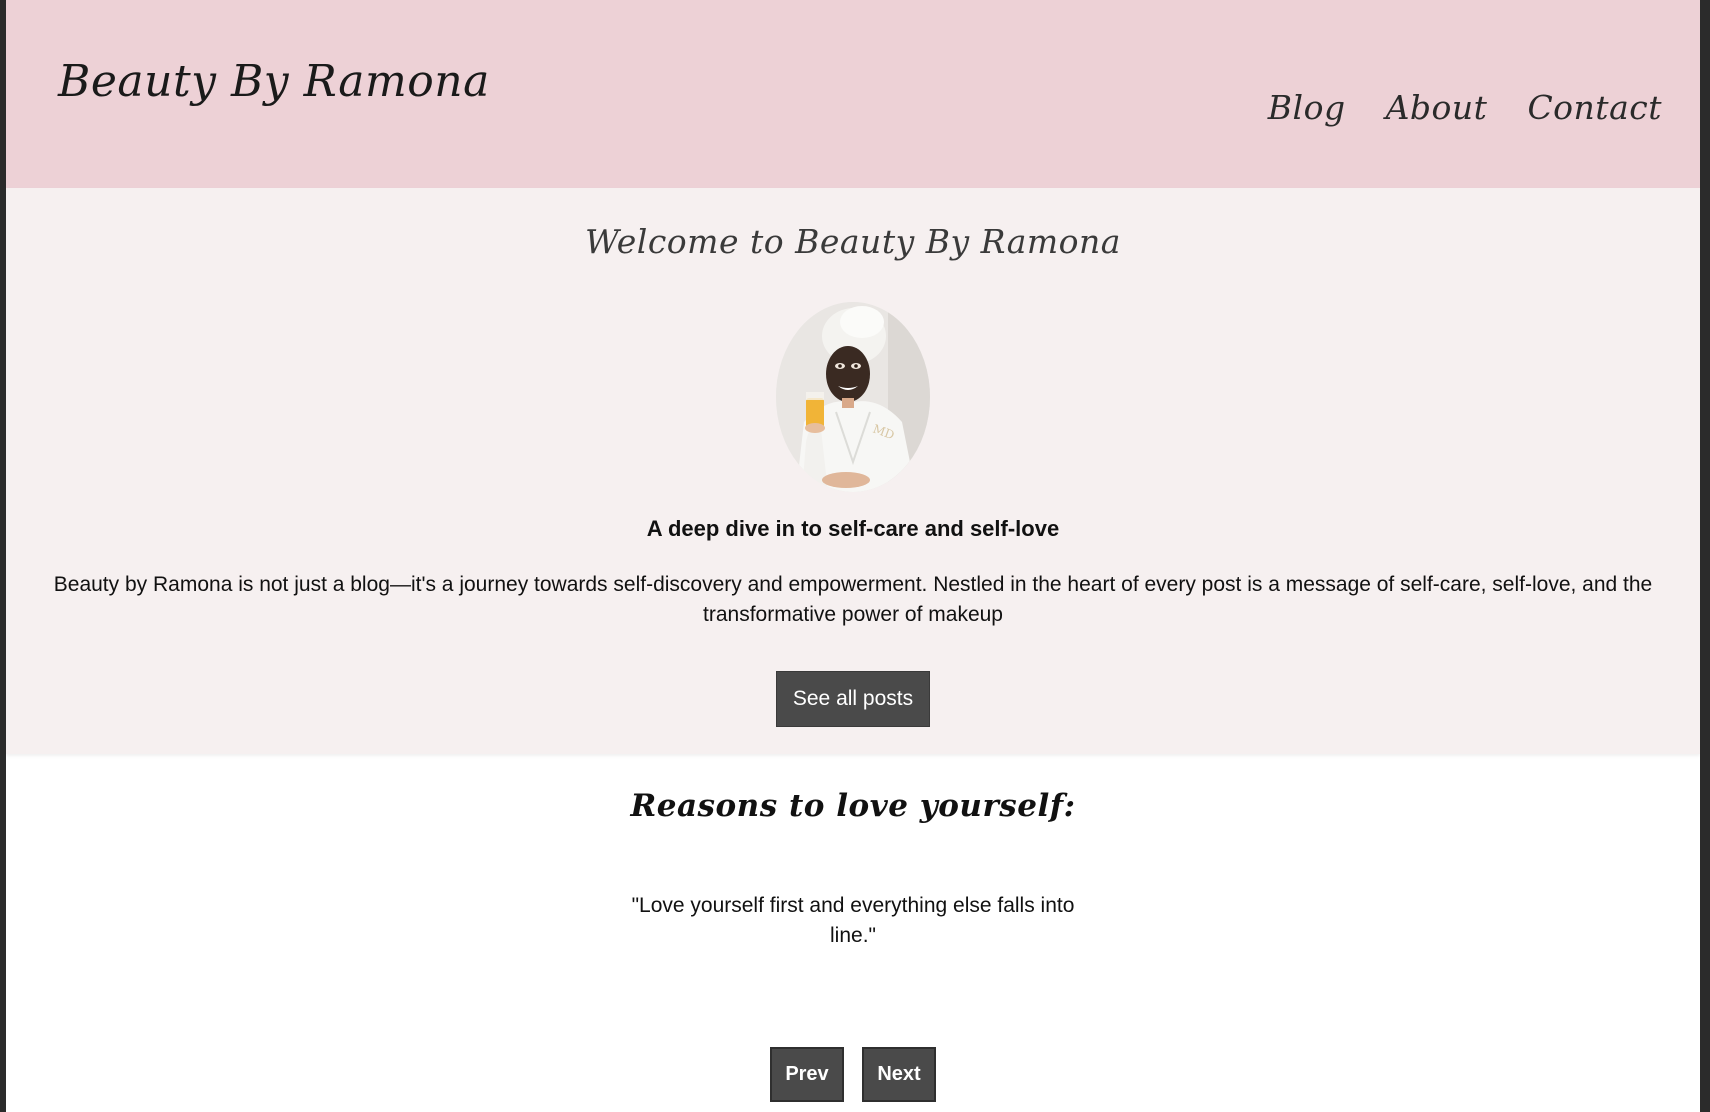 The height and width of the screenshot is (1112, 1710). I want to click on reasons-title: Reasons to love yourself:, so click(853, 806).